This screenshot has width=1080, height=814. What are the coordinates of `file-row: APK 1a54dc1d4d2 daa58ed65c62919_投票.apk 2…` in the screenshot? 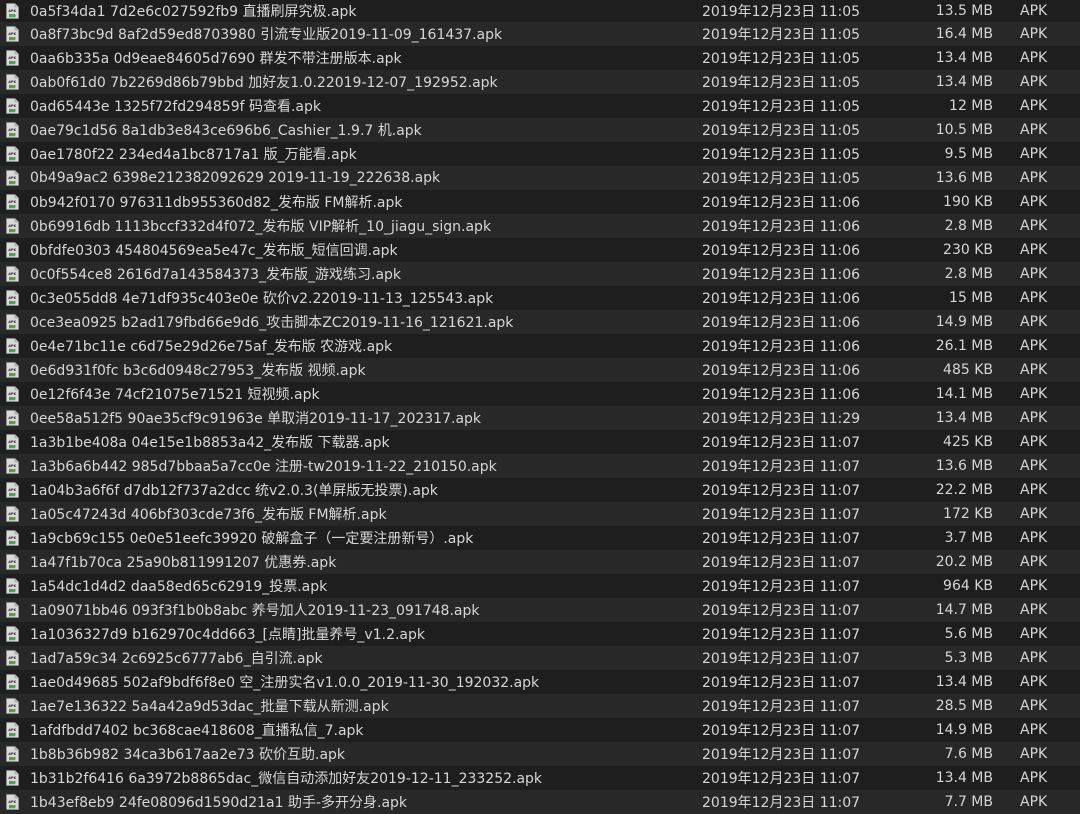 It's located at (540, 586).